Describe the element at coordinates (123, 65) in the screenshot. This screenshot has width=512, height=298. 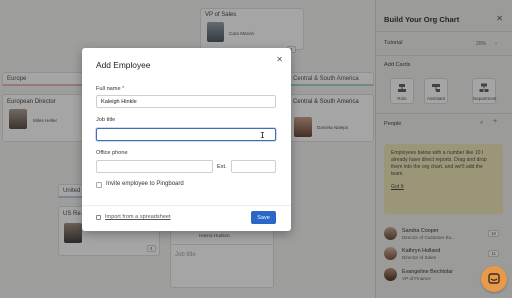
I see `dialog-title: Add Employee` at that location.